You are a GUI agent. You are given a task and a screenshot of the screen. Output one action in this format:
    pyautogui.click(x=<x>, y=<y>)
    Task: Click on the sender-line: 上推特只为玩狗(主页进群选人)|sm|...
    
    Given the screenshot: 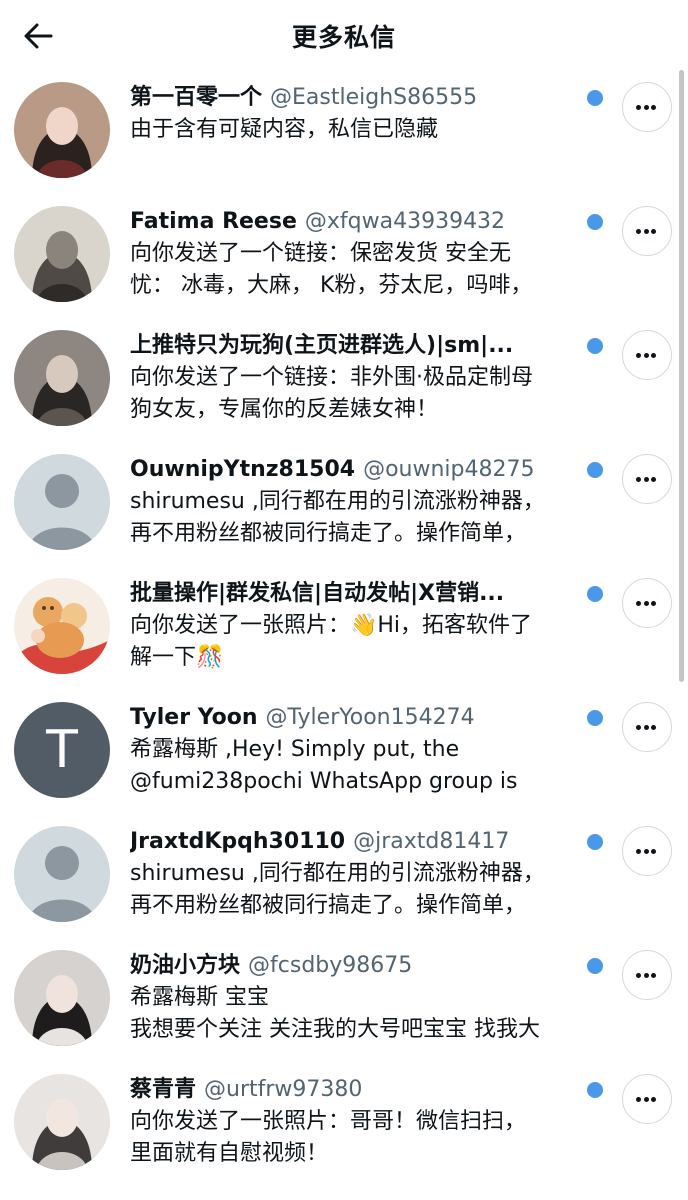 What is the action you would take?
    pyautogui.click(x=355, y=346)
    